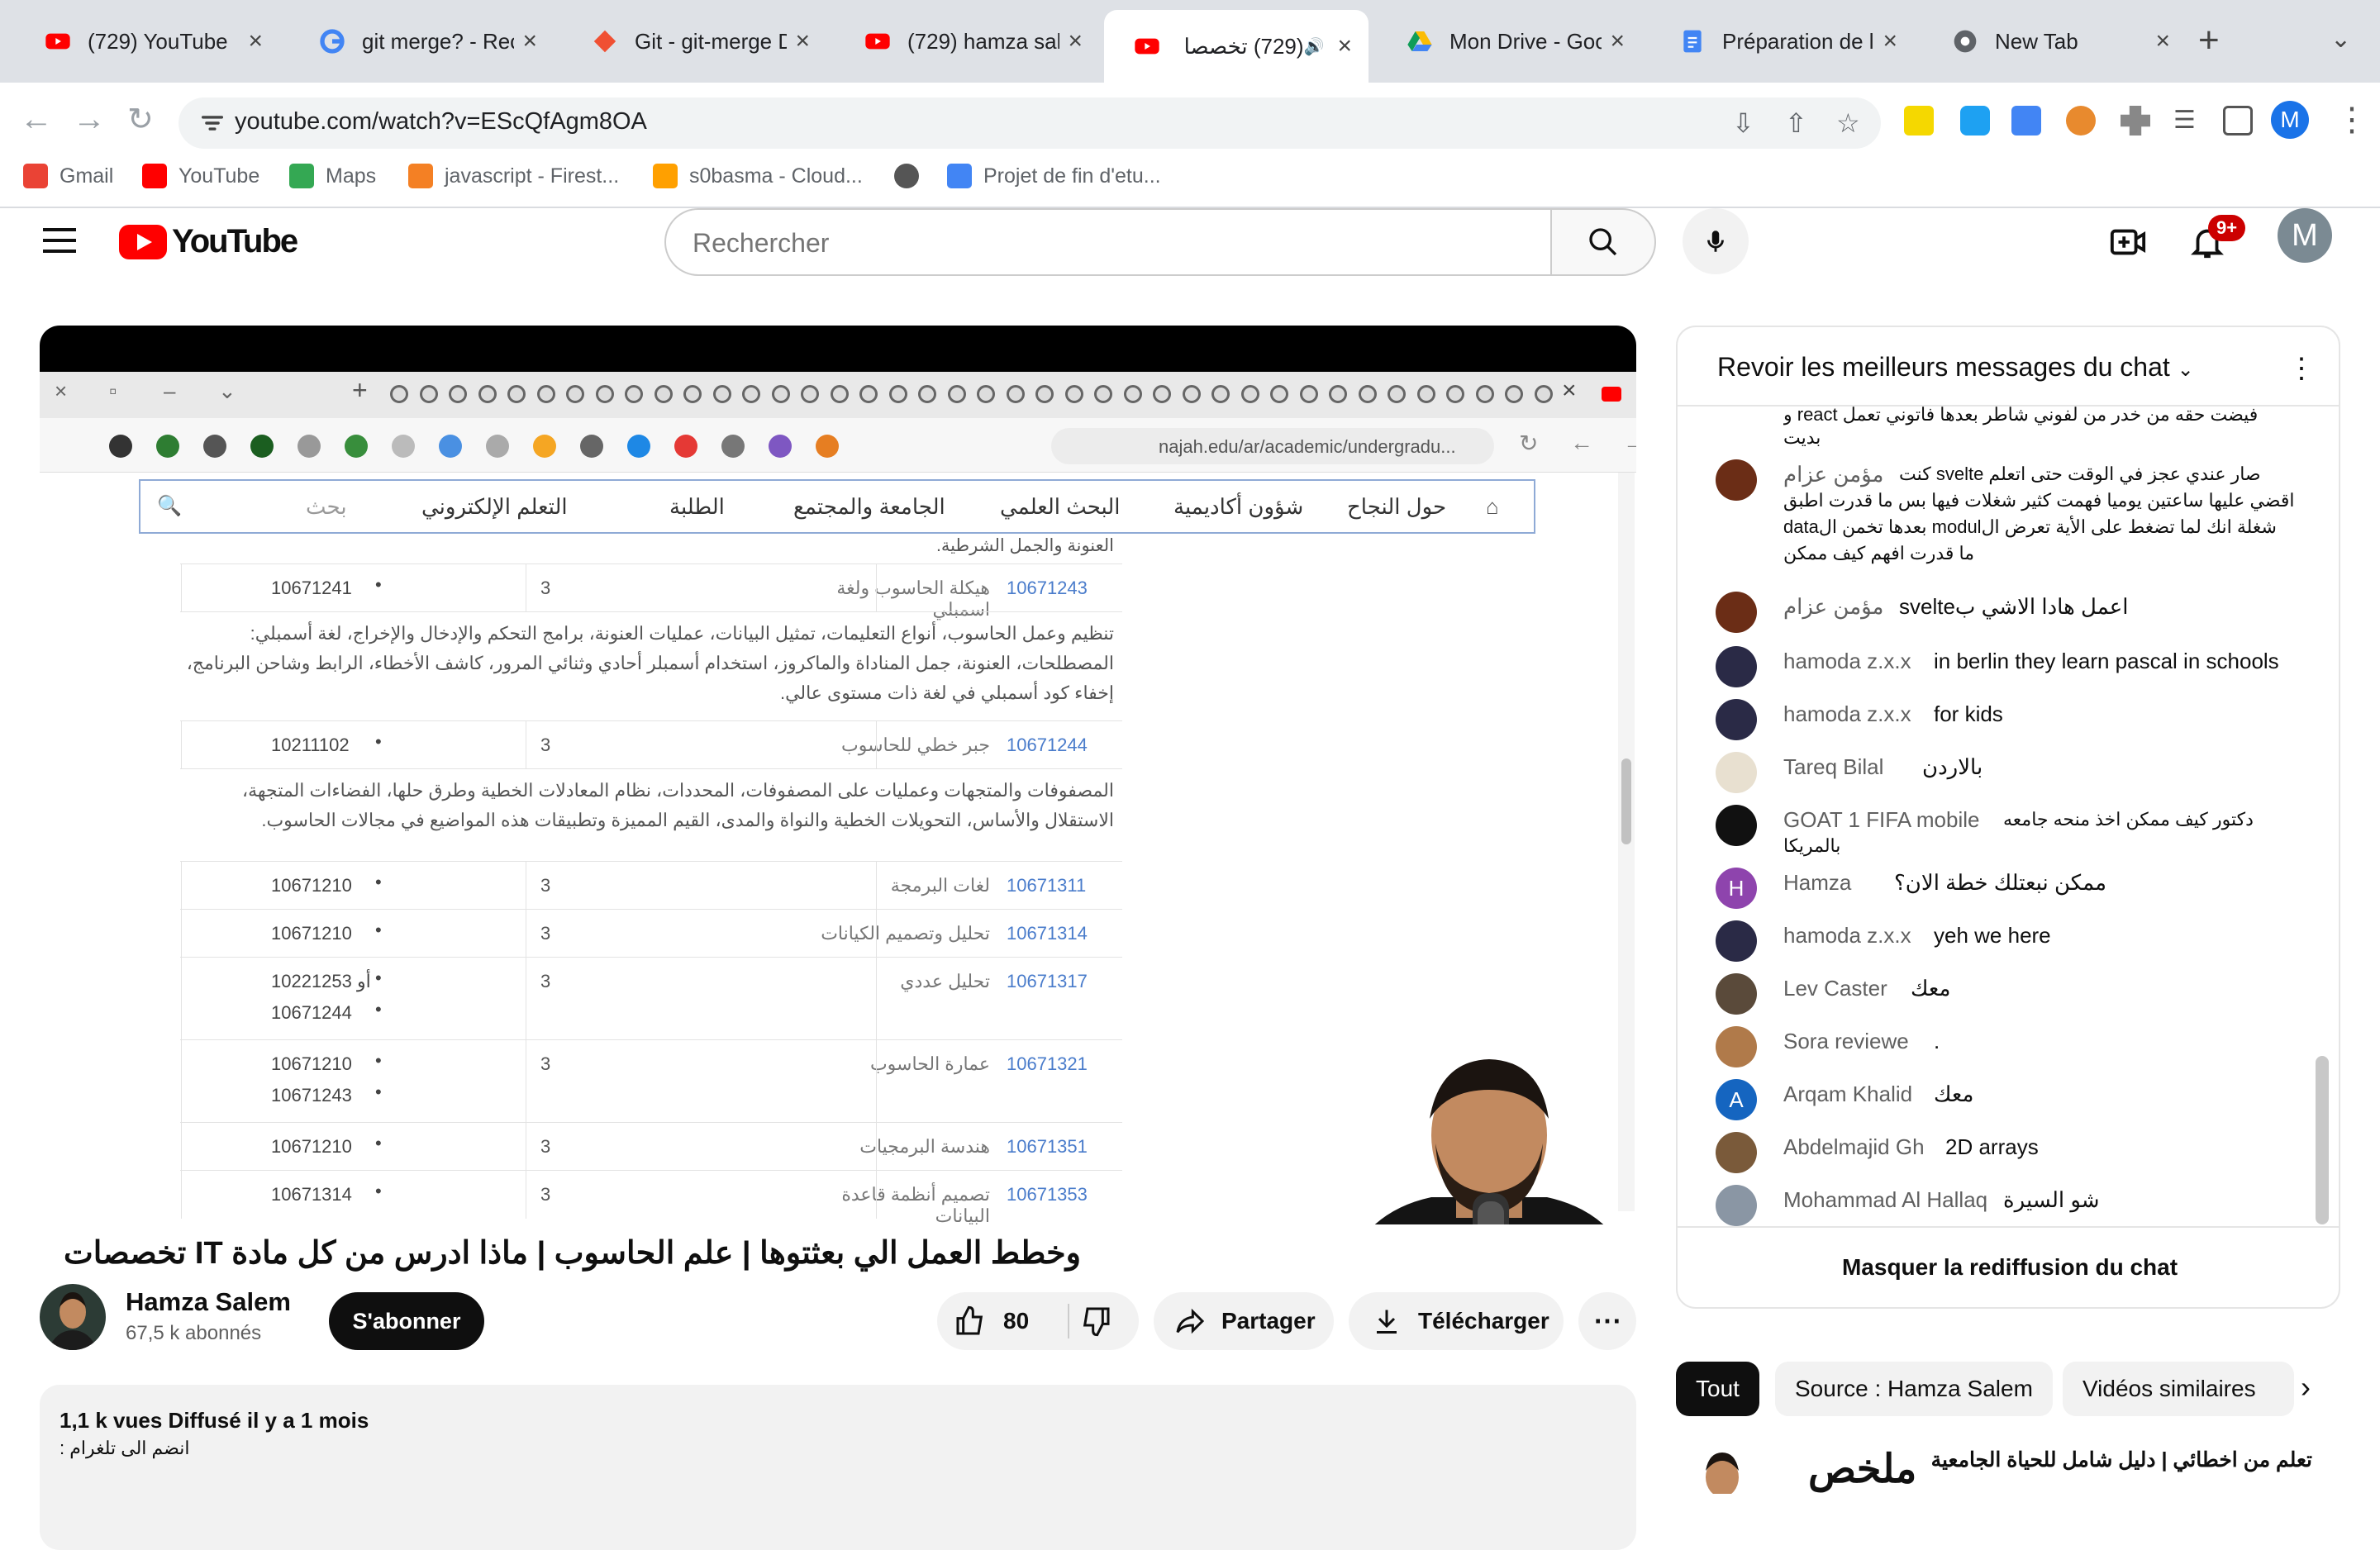  Describe the element at coordinates (1881, 819) in the screenshot. I see `chat-author: GOAT 1 FIFA mobile` at that location.